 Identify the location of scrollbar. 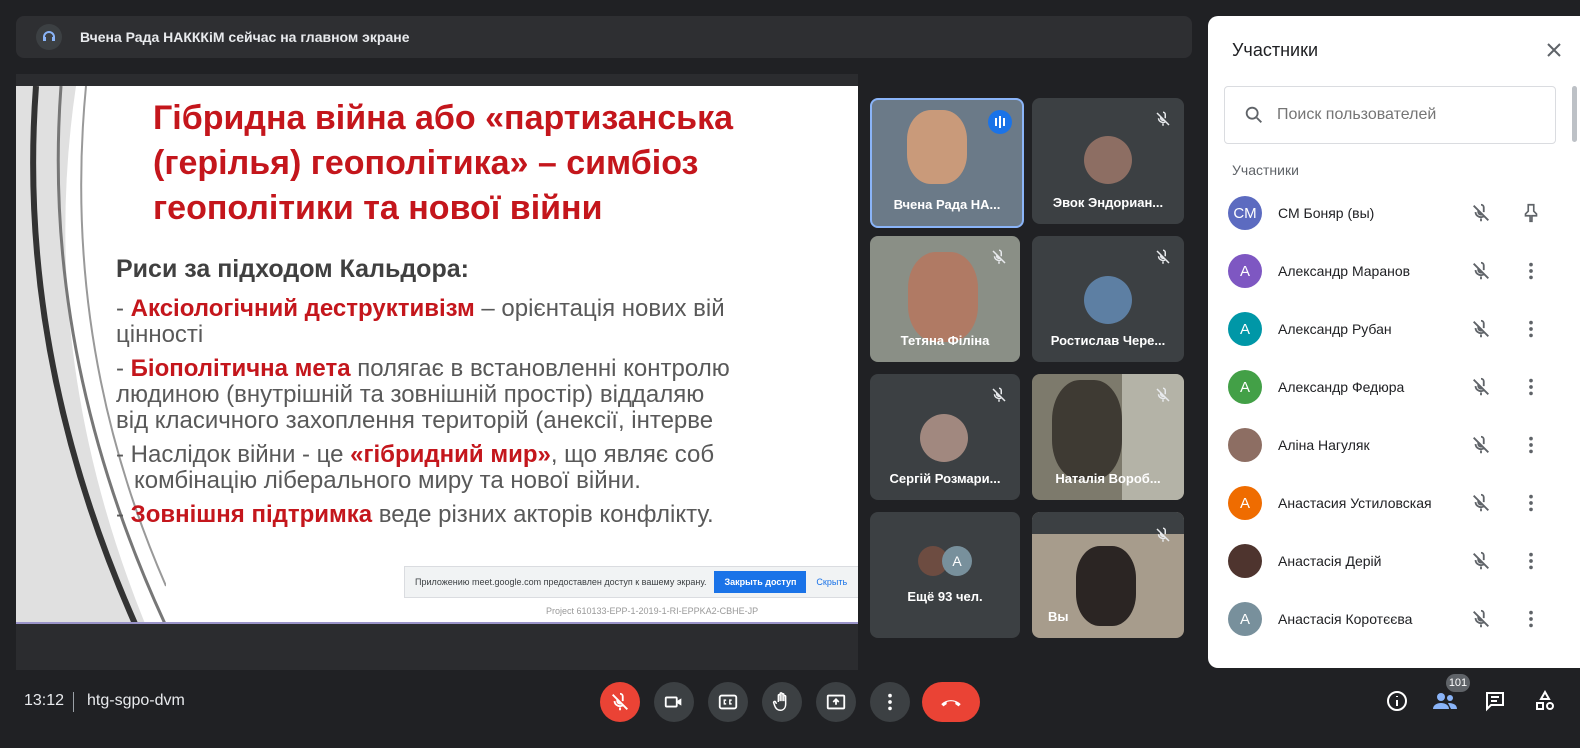
(1574, 114).